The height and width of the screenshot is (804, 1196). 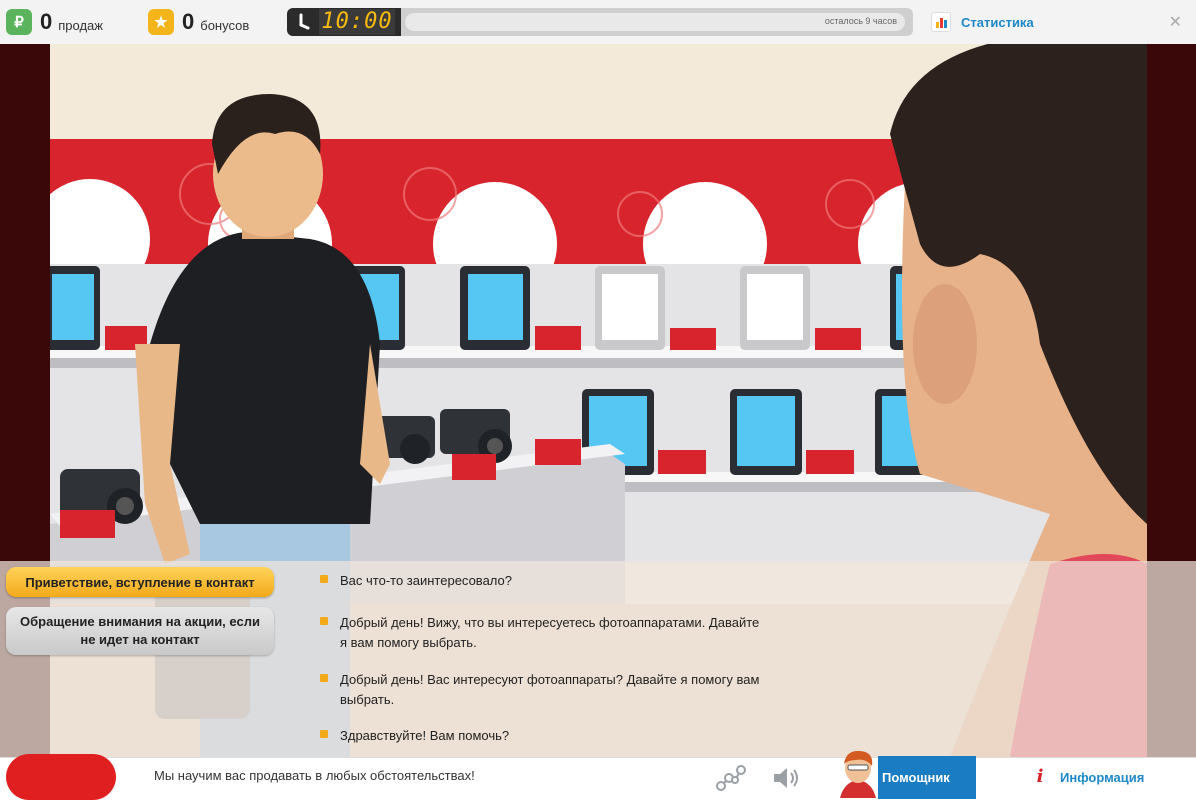 I want to click on close-icon: ✕, so click(x=1175, y=22).